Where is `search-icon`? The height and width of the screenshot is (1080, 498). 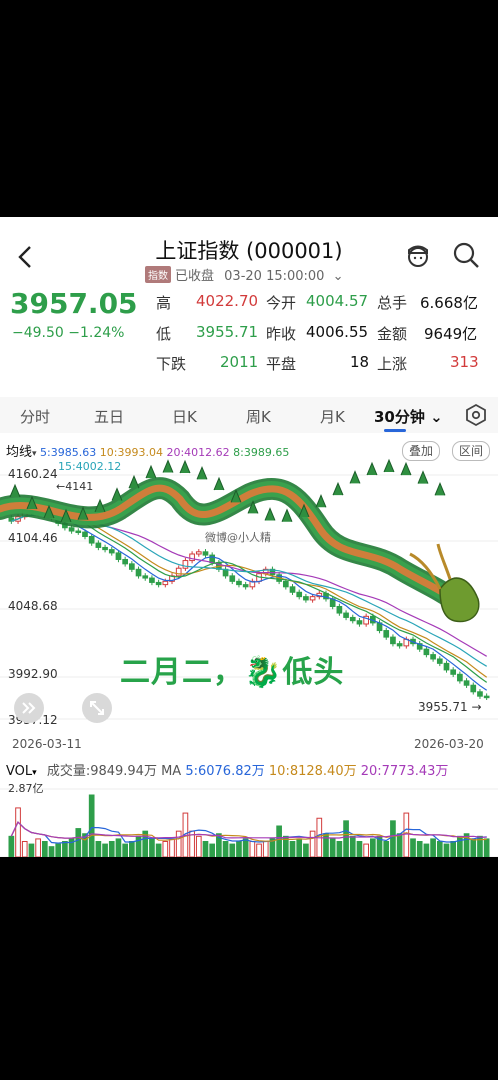
search-icon is located at coordinates (466, 255).